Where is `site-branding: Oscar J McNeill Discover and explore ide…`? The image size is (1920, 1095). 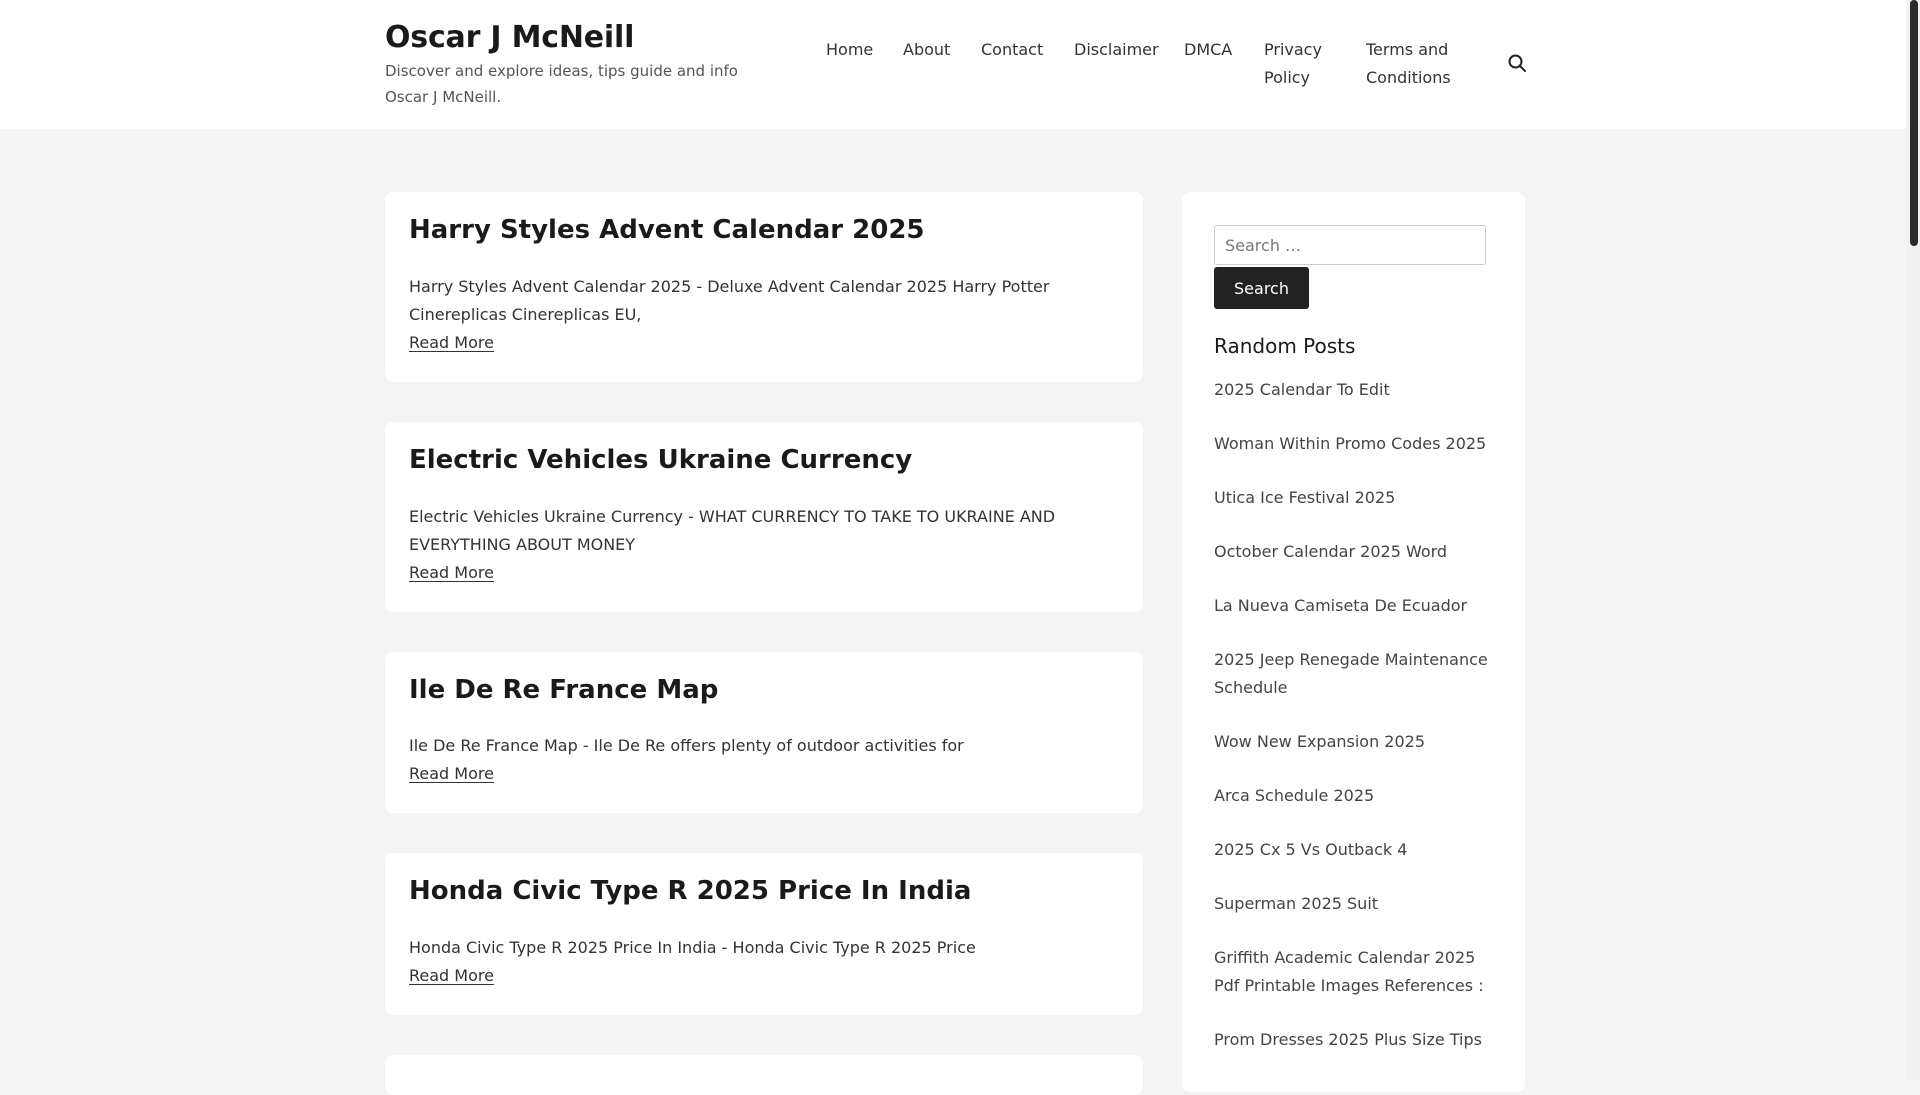
site-branding: Oscar J McNeill Discover and explore ide… is located at coordinates (585, 64).